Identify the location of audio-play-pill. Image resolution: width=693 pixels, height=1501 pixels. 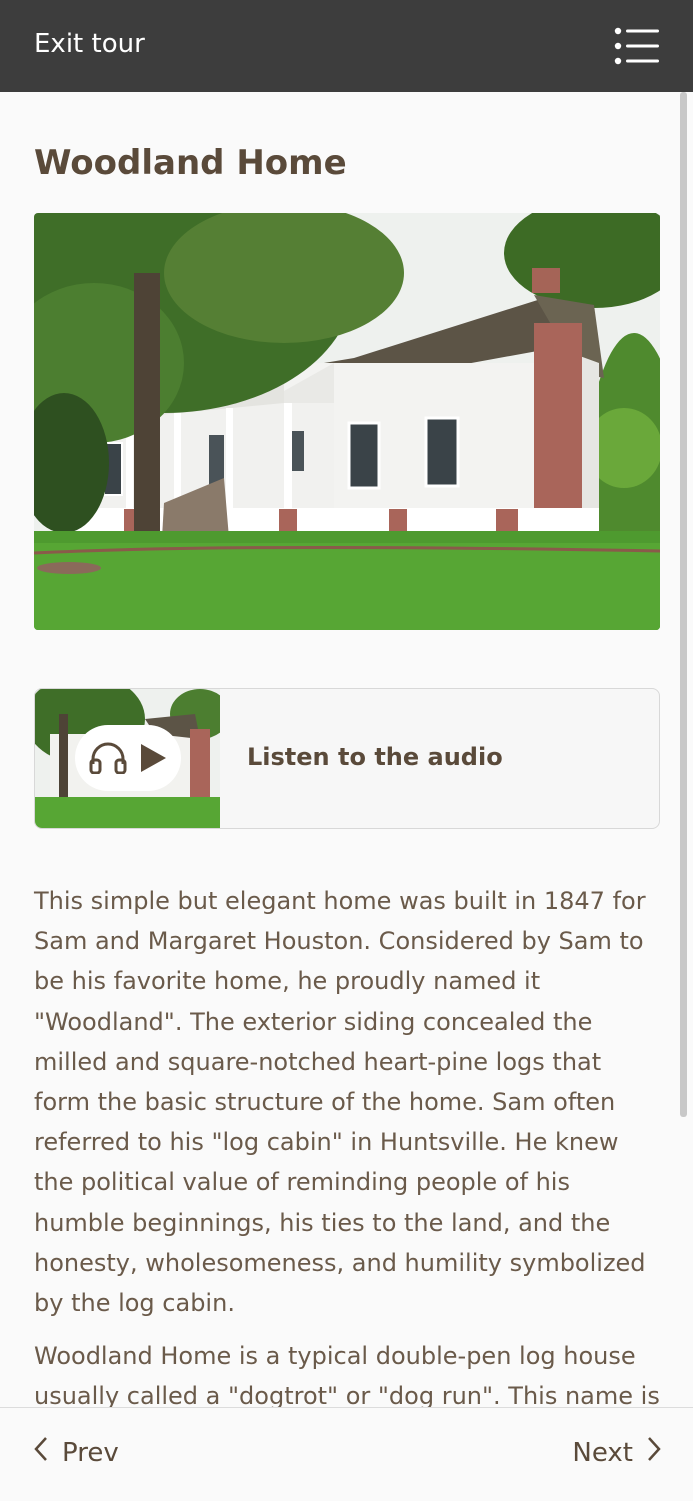
(128, 758).